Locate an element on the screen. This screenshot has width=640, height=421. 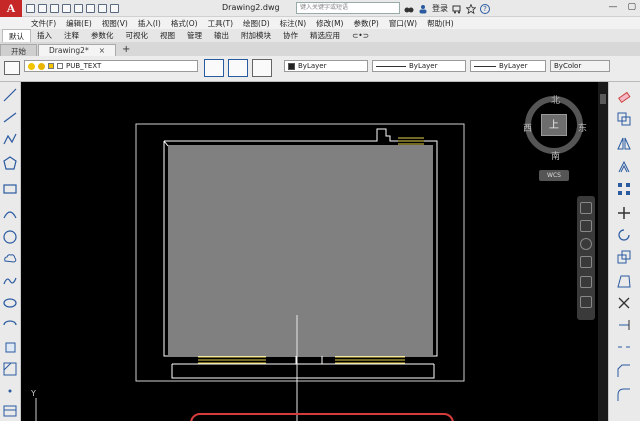
copy-icon is located at coordinates (624, 119).